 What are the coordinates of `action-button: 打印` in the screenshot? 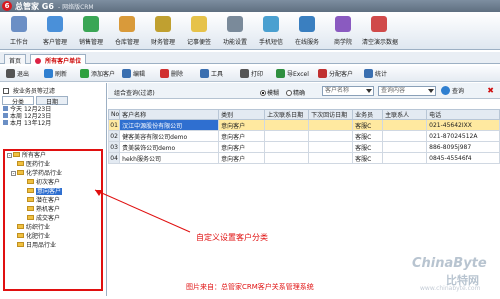 It's located at (251, 74).